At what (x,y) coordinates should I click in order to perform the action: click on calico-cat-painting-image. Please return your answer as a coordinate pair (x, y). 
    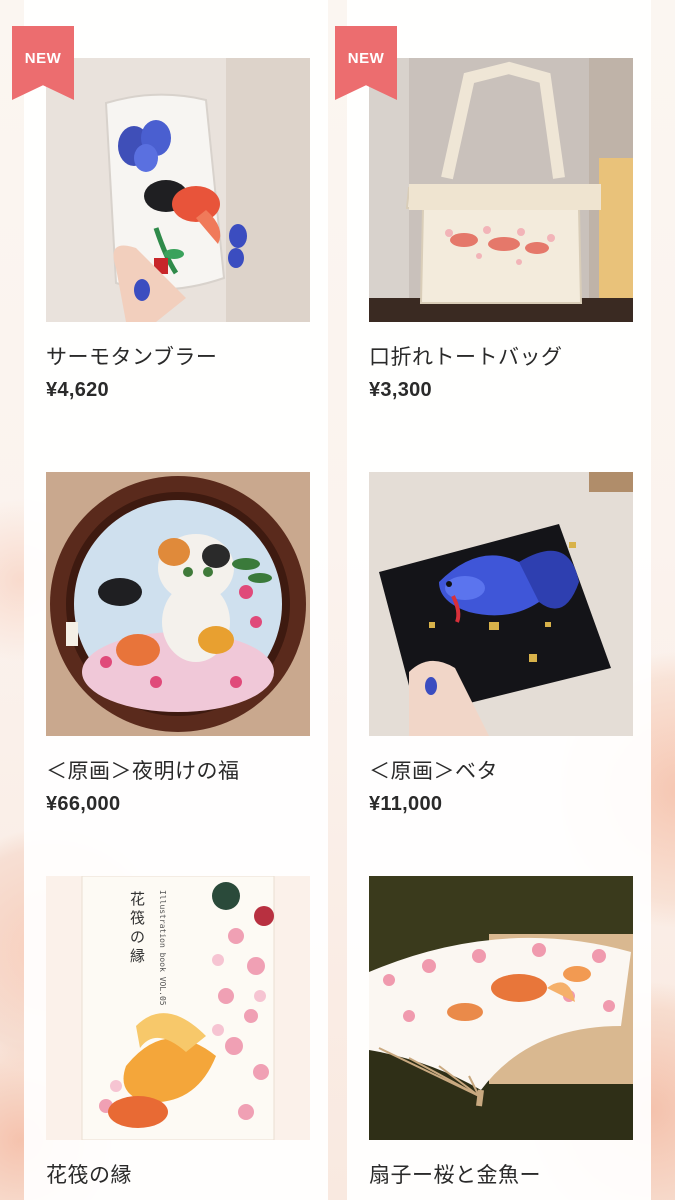
    Looking at the image, I should click on (178, 604).